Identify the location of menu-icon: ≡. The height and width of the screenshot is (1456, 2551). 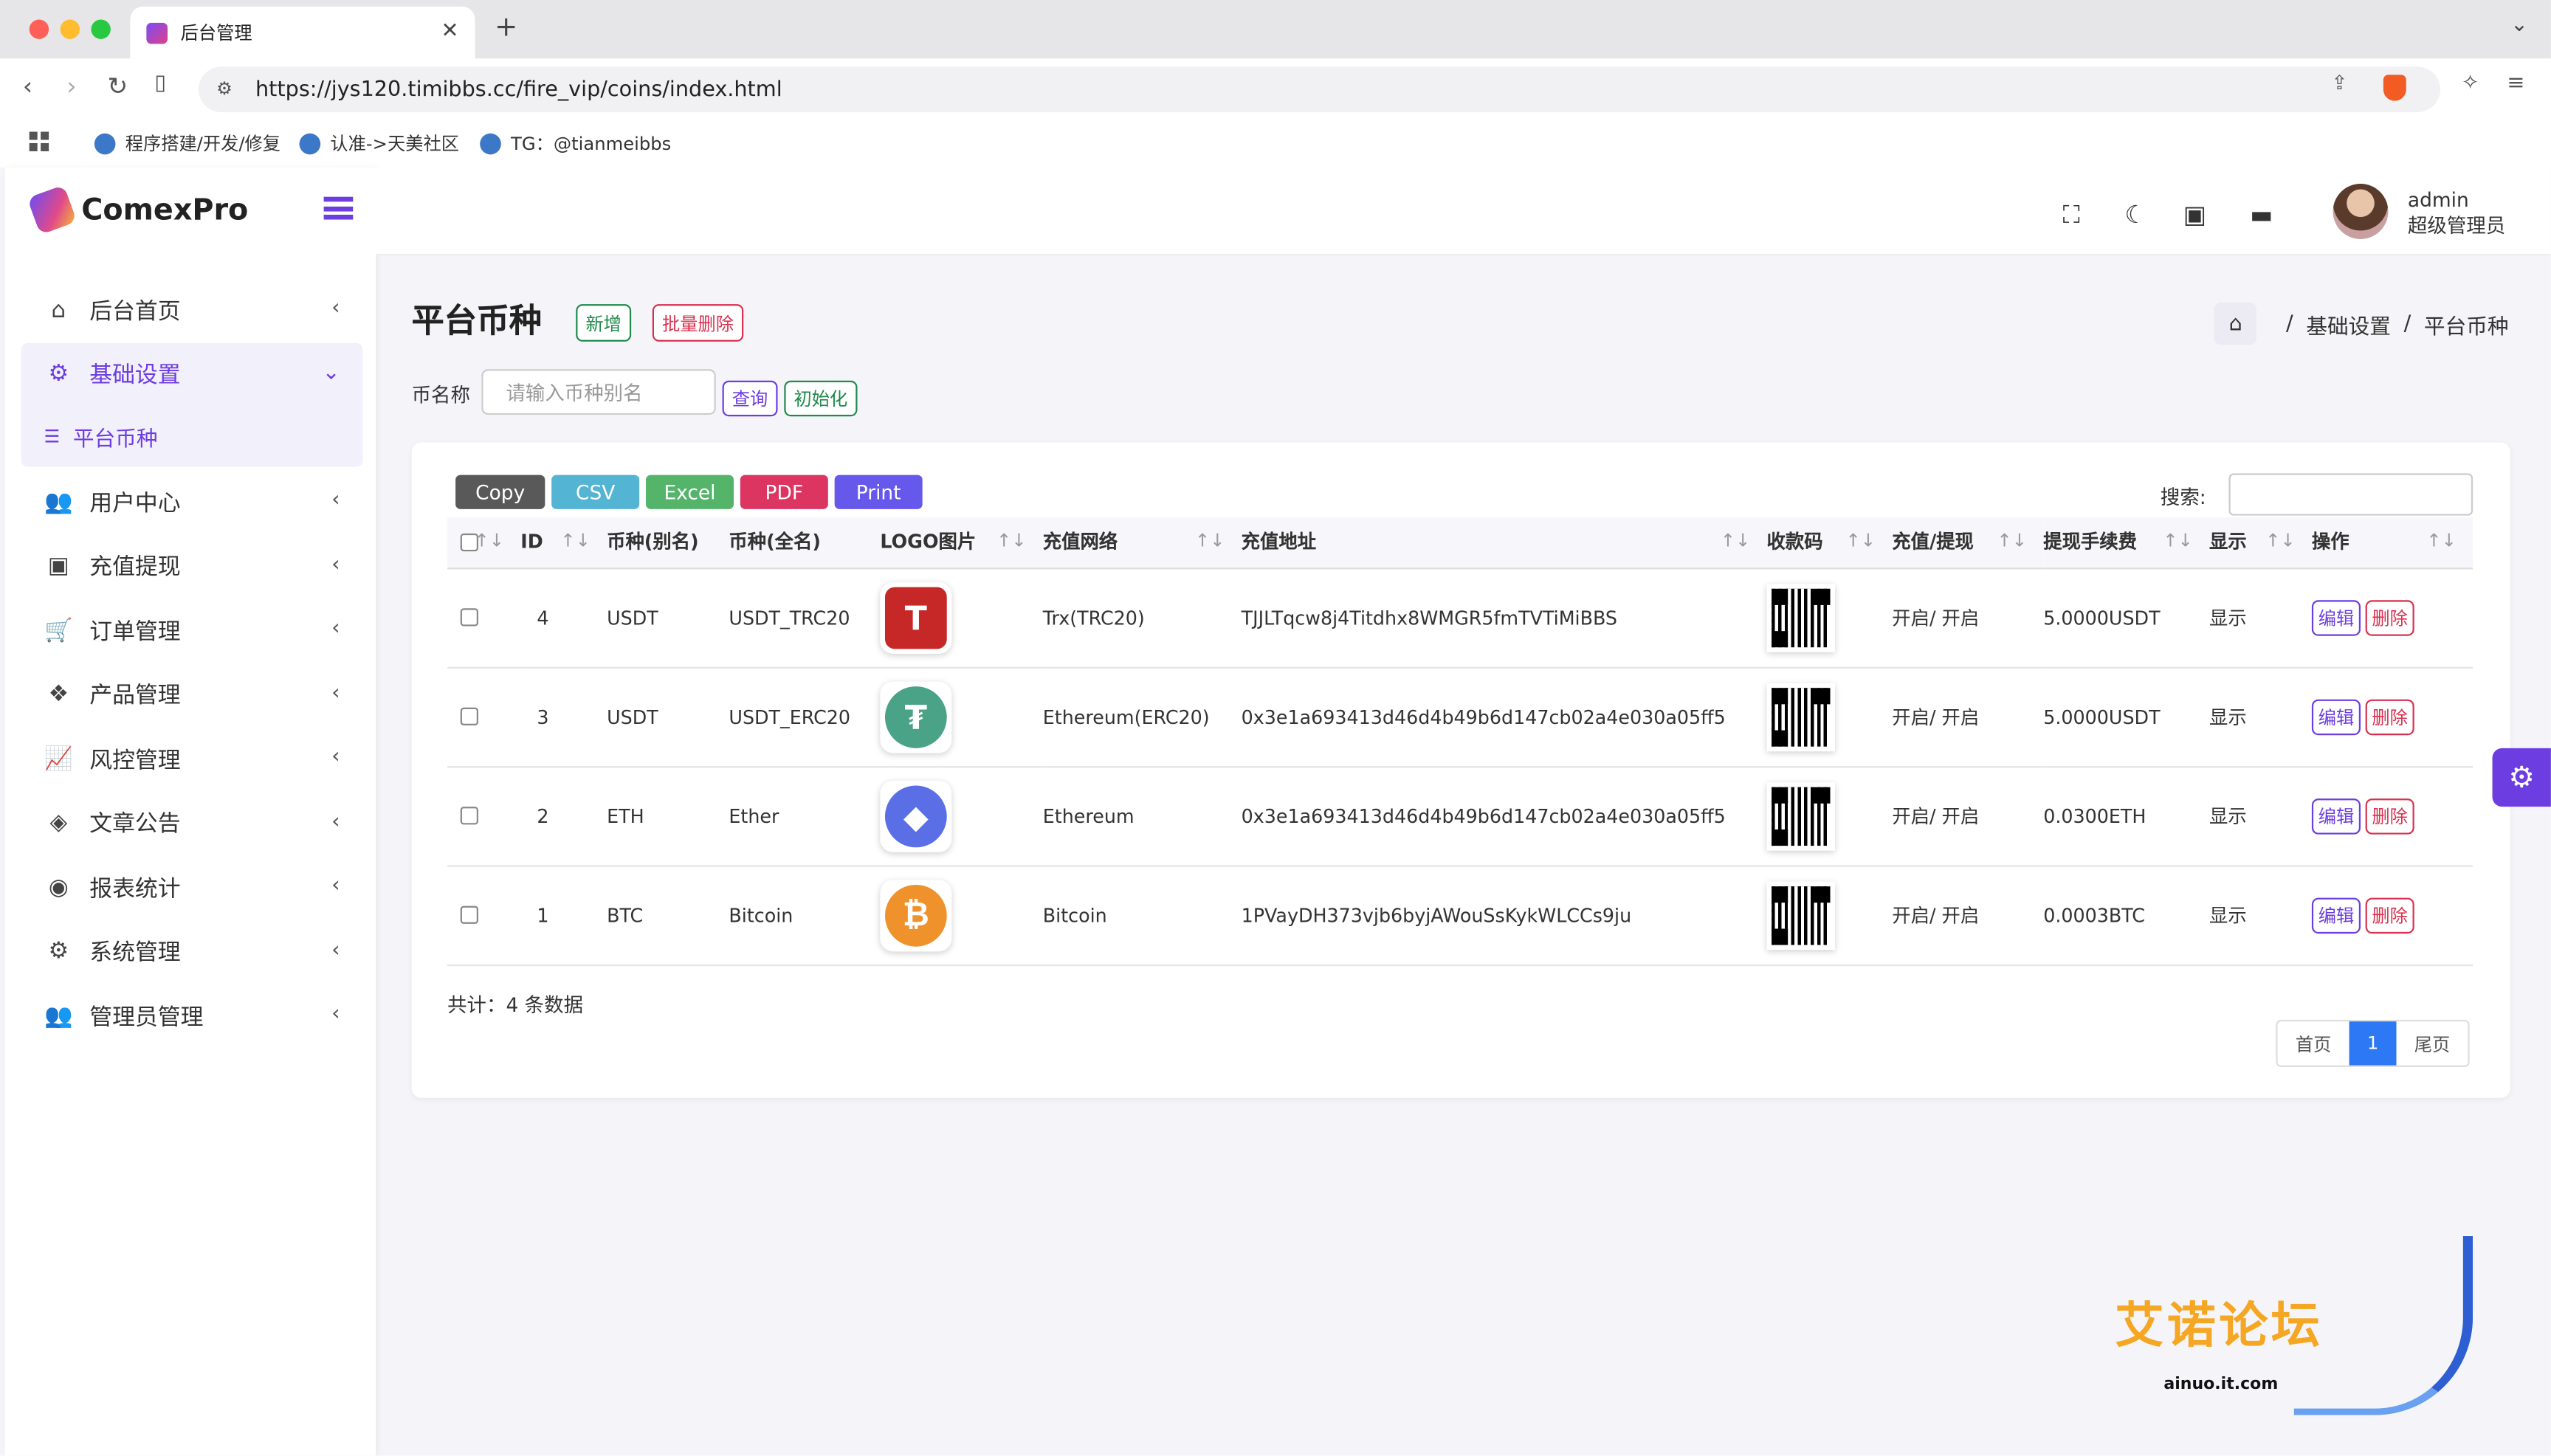
(2515, 84).